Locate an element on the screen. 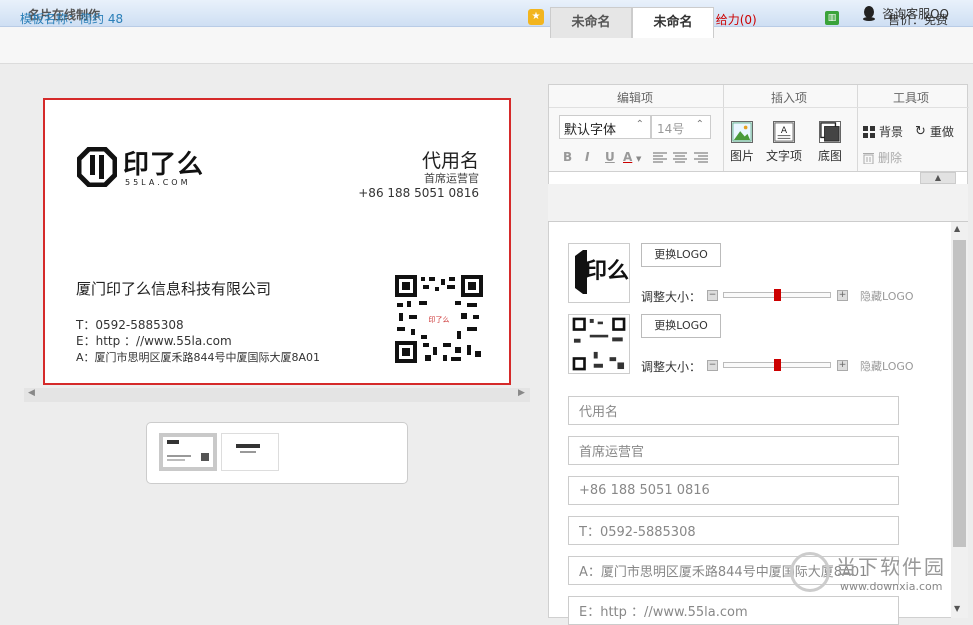 This screenshot has height=625, width=973. card-phone: +86 188 5051 0816 is located at coordinates (418, 193).